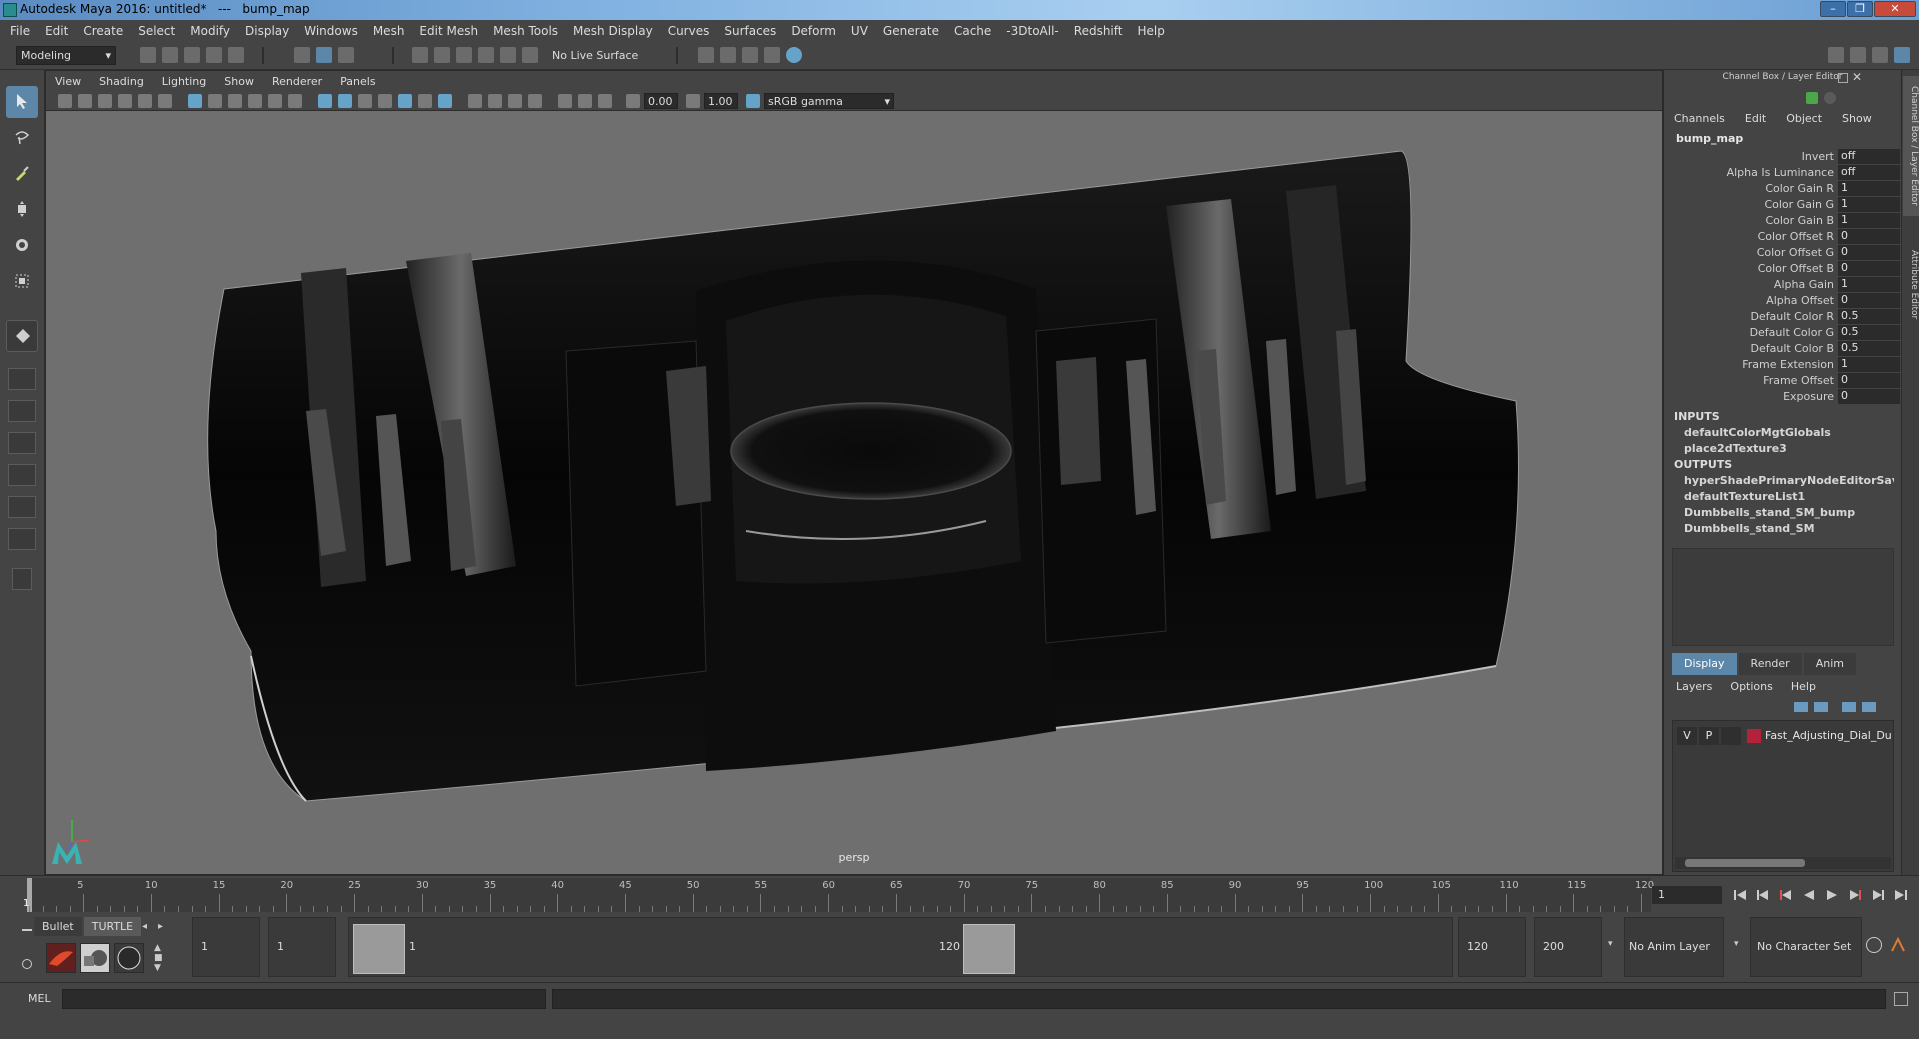 Image resolution: width=1919 pixels, height=1039 pixels. What do you see at coordinates (1783, 317) in the screenshot?
I see `attr-row-default-color-r: Default Color R 0.5` at bounding box center [1783, 317].